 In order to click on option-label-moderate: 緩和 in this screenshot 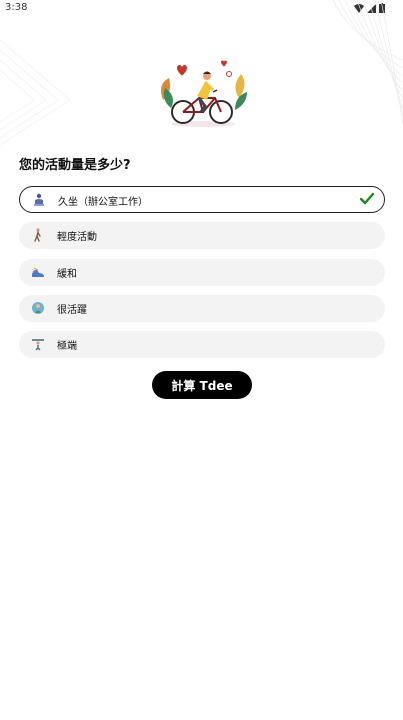, I will do `click(67, 274)`.